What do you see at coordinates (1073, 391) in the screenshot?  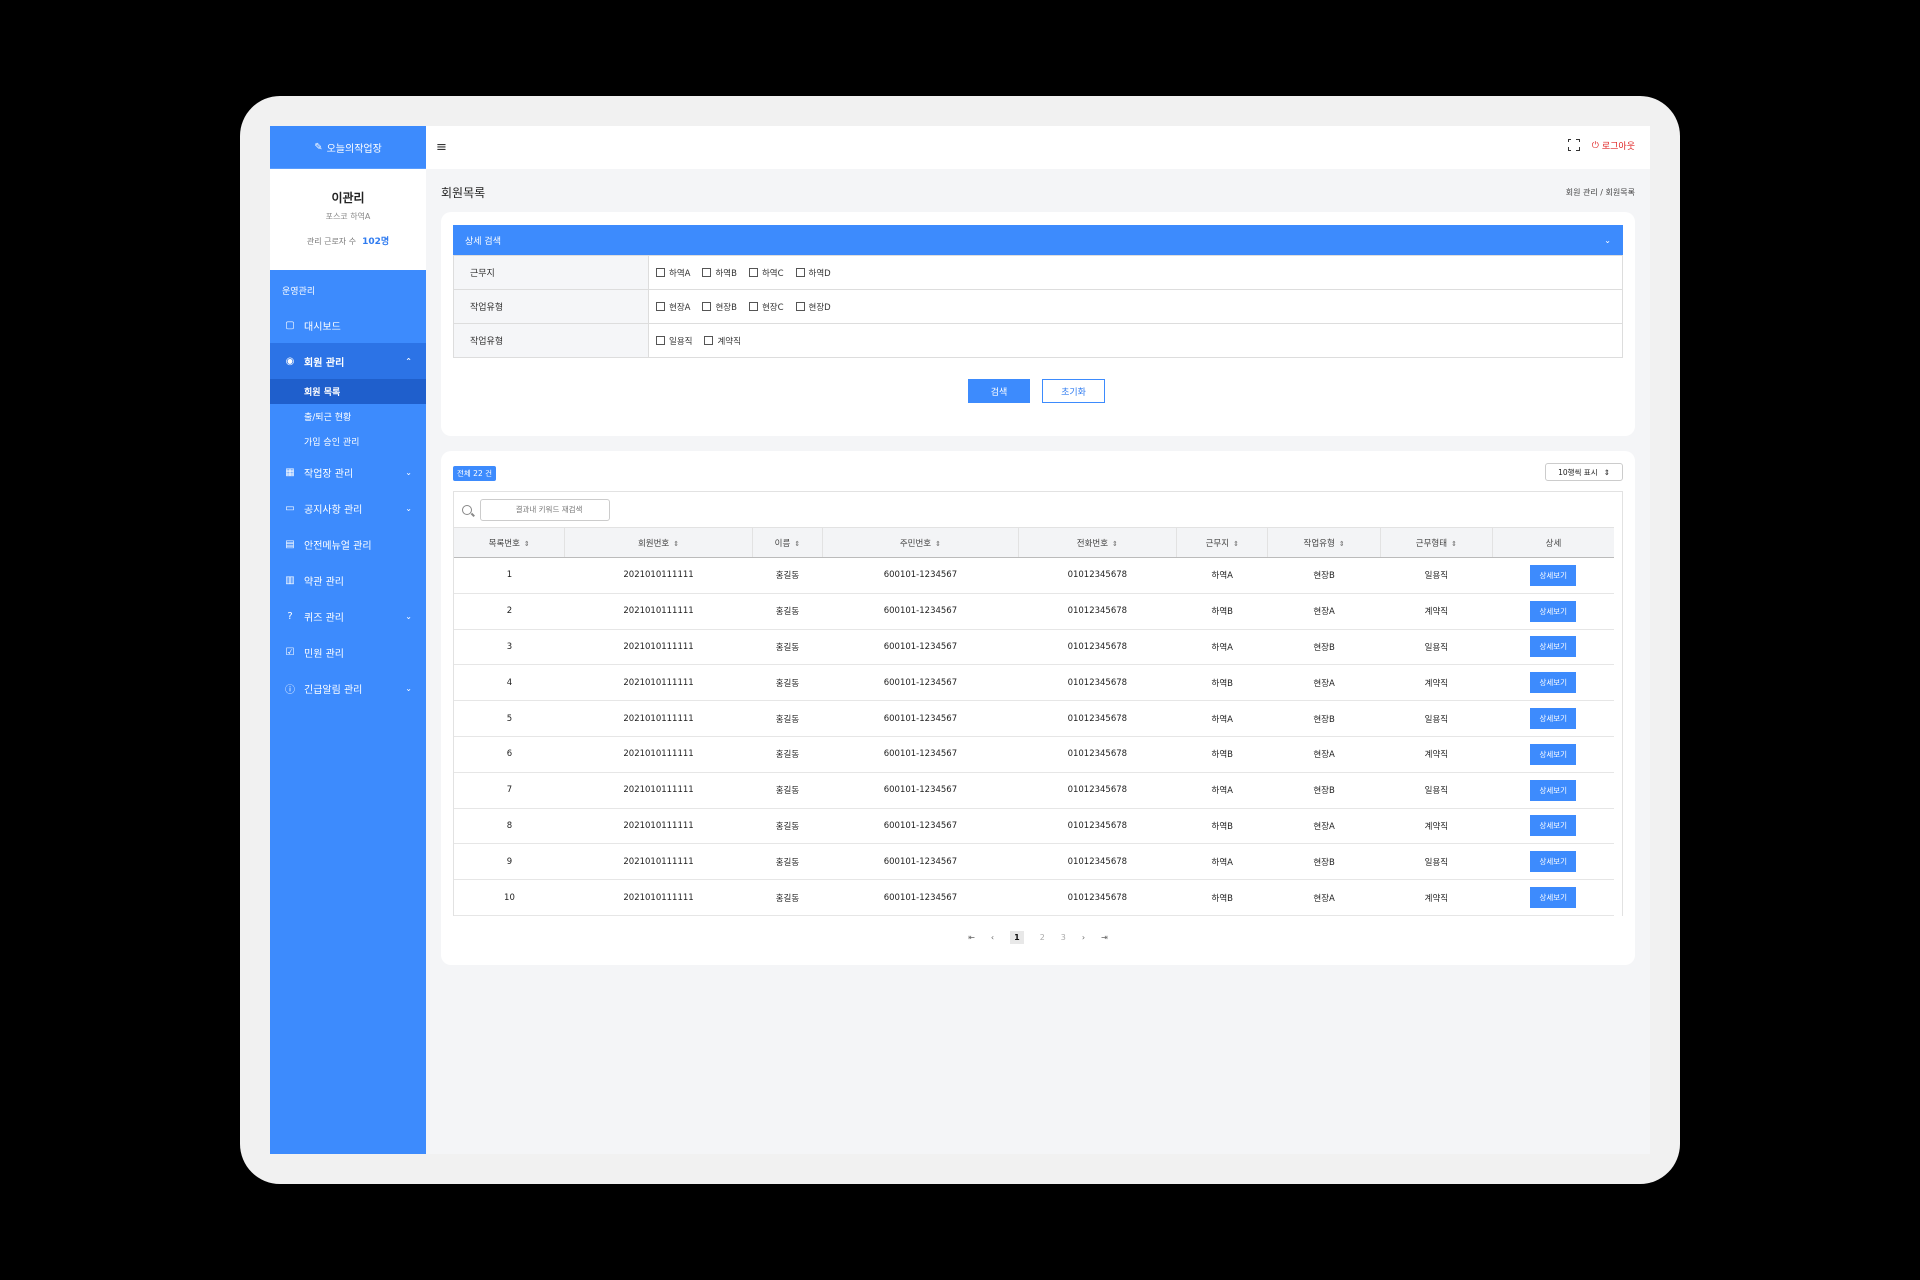 I see `reset-button: 초기화` at bounding box center [1073, 391].